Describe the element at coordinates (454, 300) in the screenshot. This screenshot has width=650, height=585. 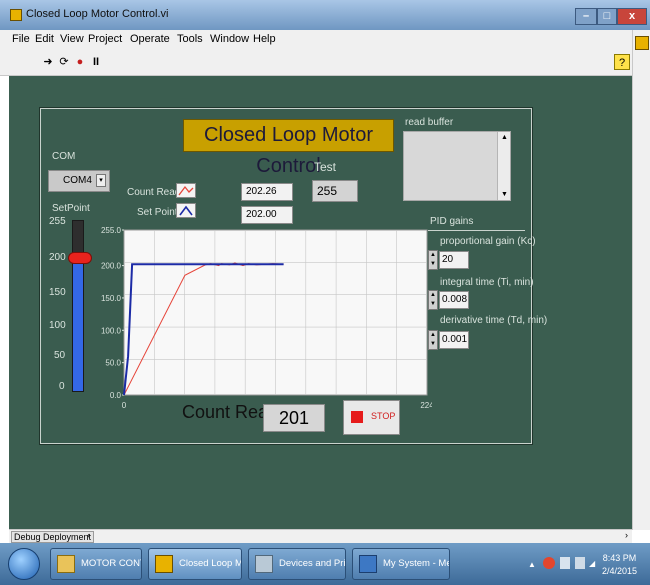
I see `ti-input: 0.008` at that location.